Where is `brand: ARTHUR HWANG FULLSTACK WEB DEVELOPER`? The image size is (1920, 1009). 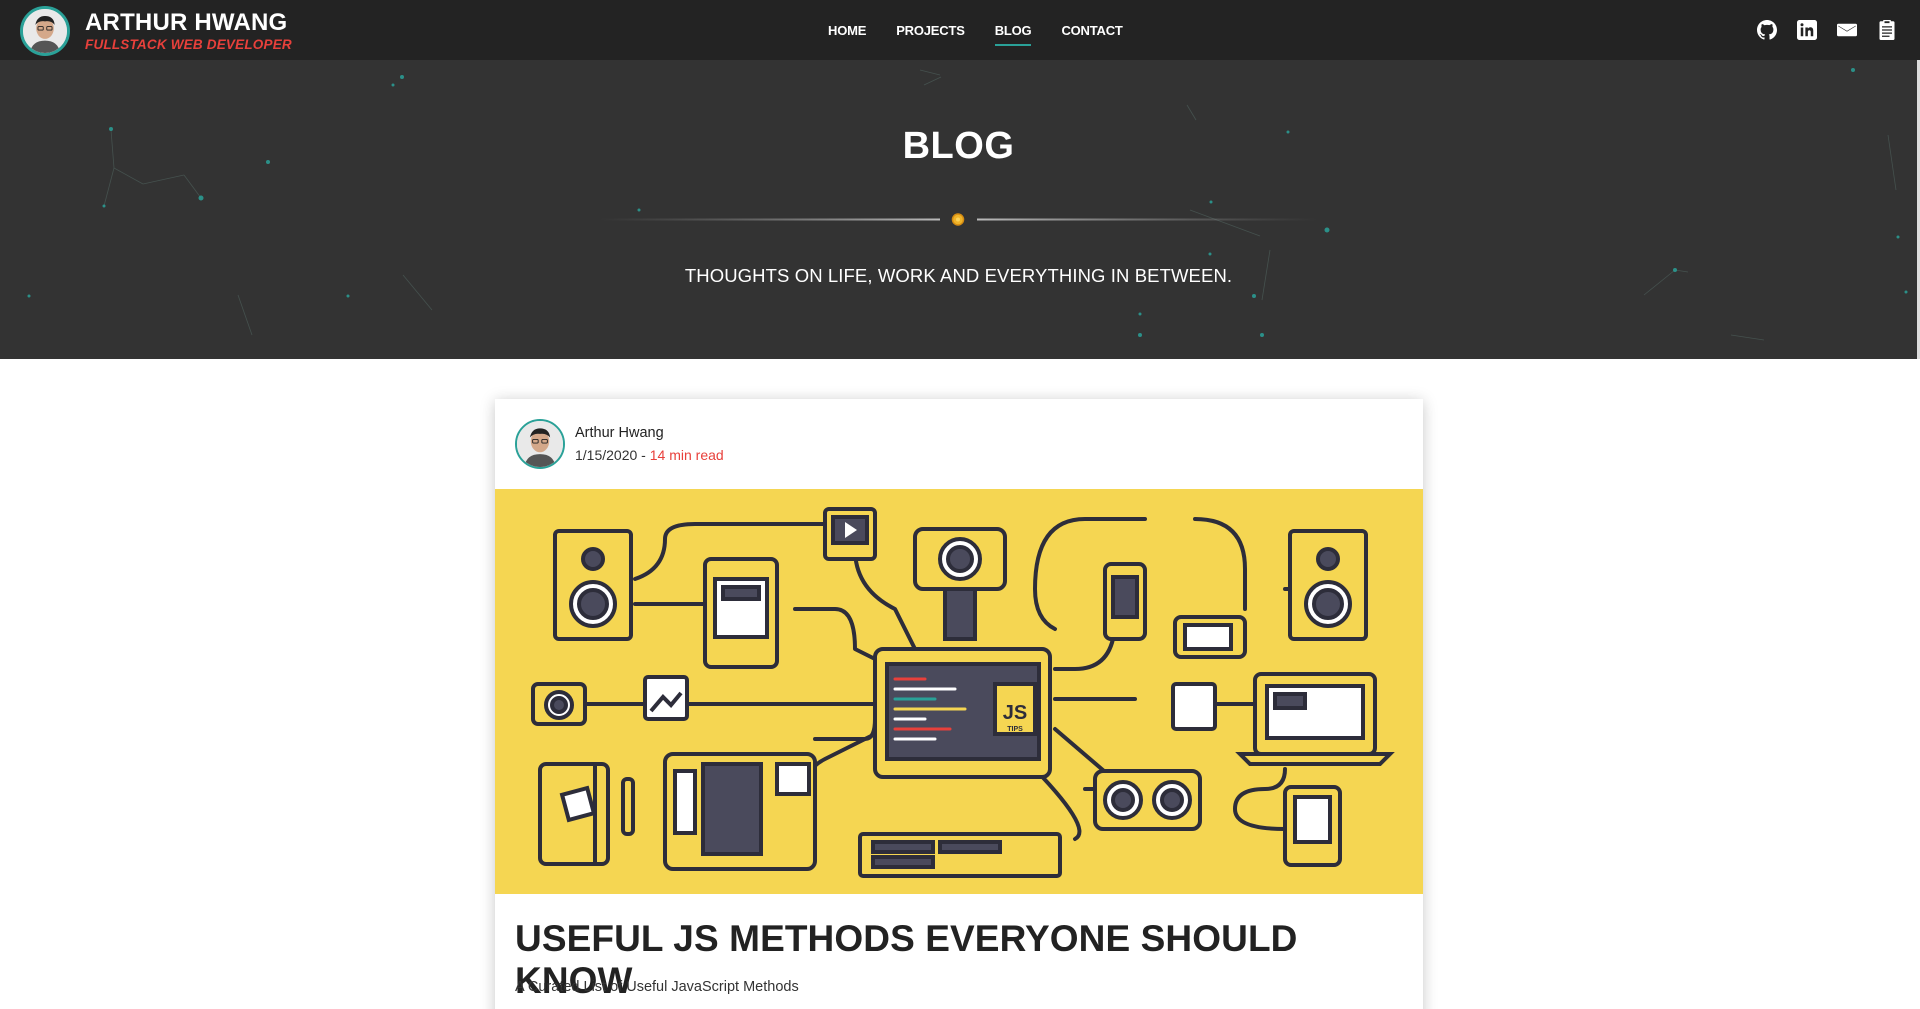 brand: ARTHUR HWANG FULLSTACK WEB DEVELOPER is located at coordinates (156, 31).